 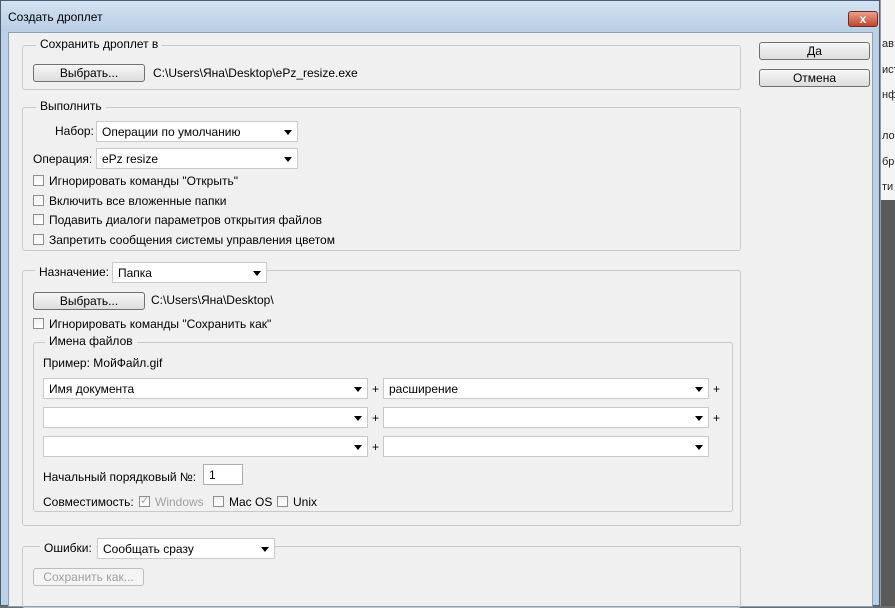 I want to click on background-window-strip: ав ист нф ло бр ти, so click(x=887, y=303).